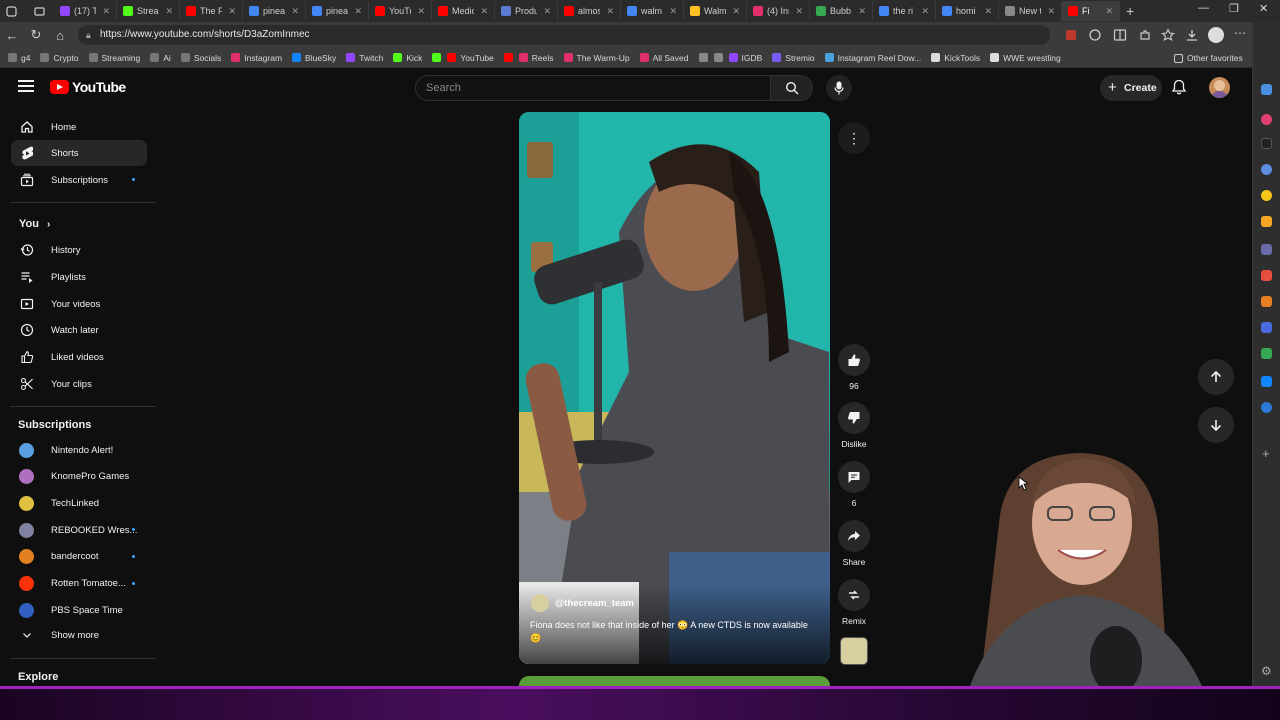 Image resolution: width=1280 pixels, height=720 pixels. Describe the element at coordinates (85, 11) in the screenshot. I see `browser-tab: (17) Ti ✕` at that location.